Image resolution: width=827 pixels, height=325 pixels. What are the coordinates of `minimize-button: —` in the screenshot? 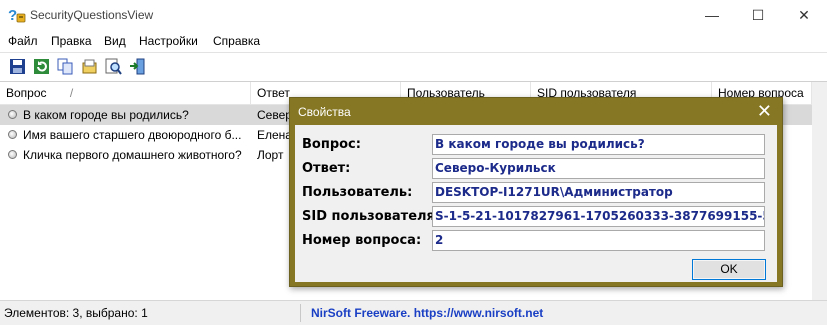 It's located at (712, 15).